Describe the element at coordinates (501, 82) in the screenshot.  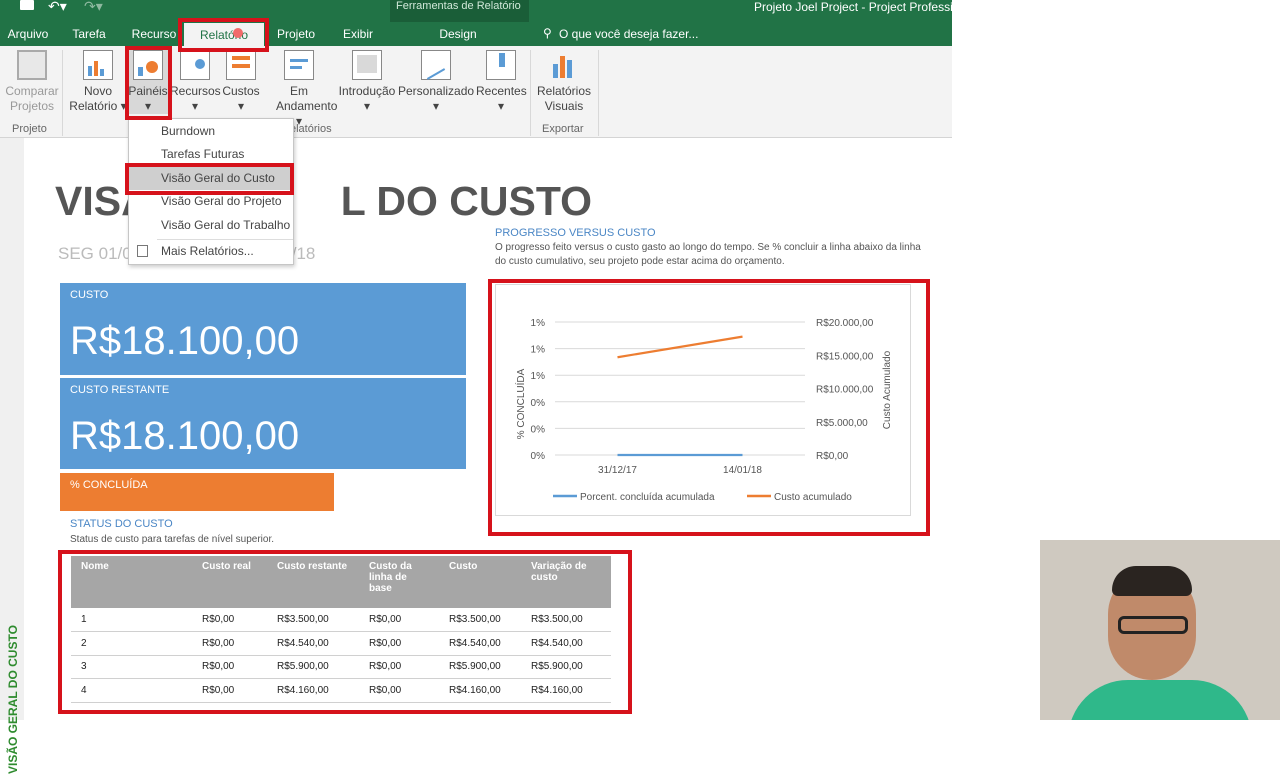
I see `recent-button: Recentes ▾` at that location.